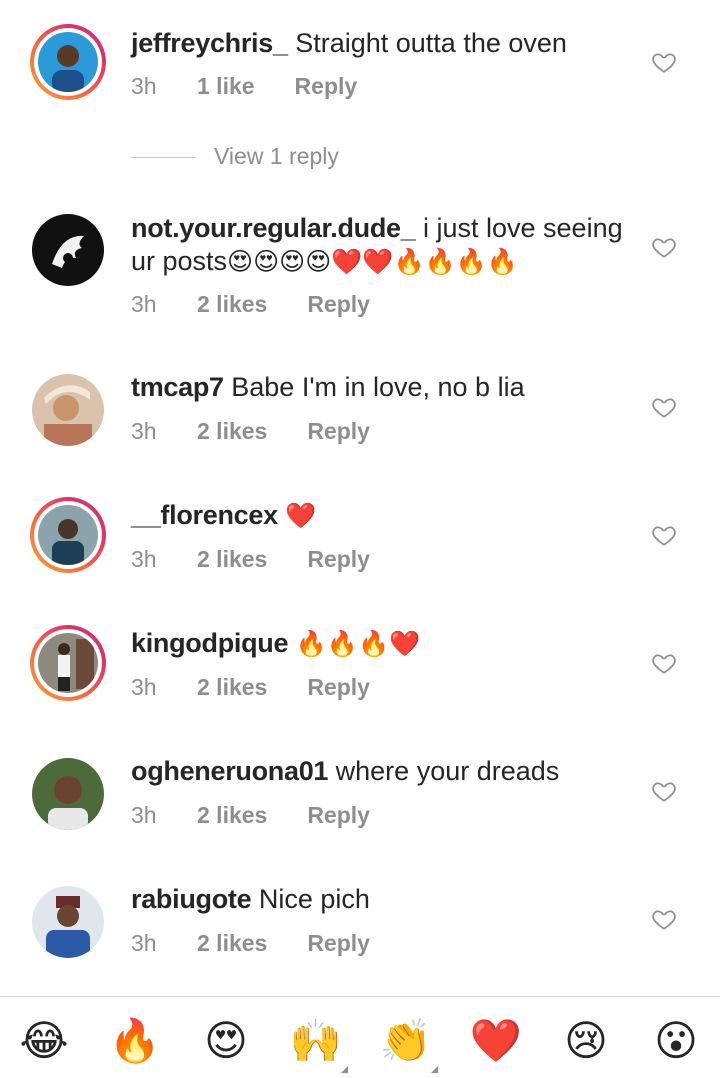 The width and height of the screenshot is (720, 1078). Describe the element at coordinates (209, 643) in the screenshot. I see `comment-username: kingodpique` at that location.